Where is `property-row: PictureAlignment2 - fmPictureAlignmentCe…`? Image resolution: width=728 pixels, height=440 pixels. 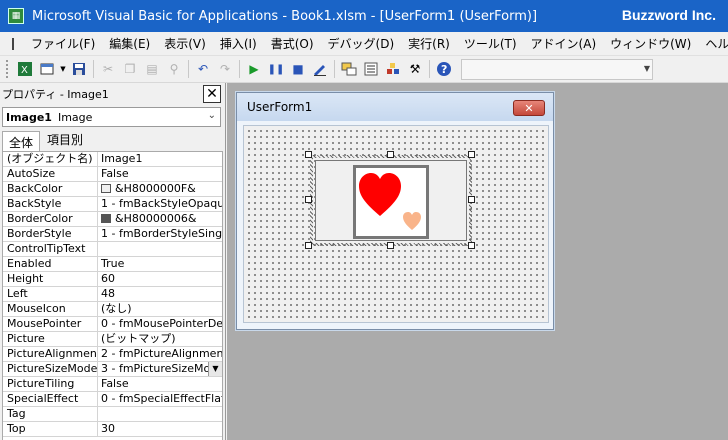 property-row: PictureAlignment2 - fmPictureAlignmentCe… is located at coordinates (112, 354).